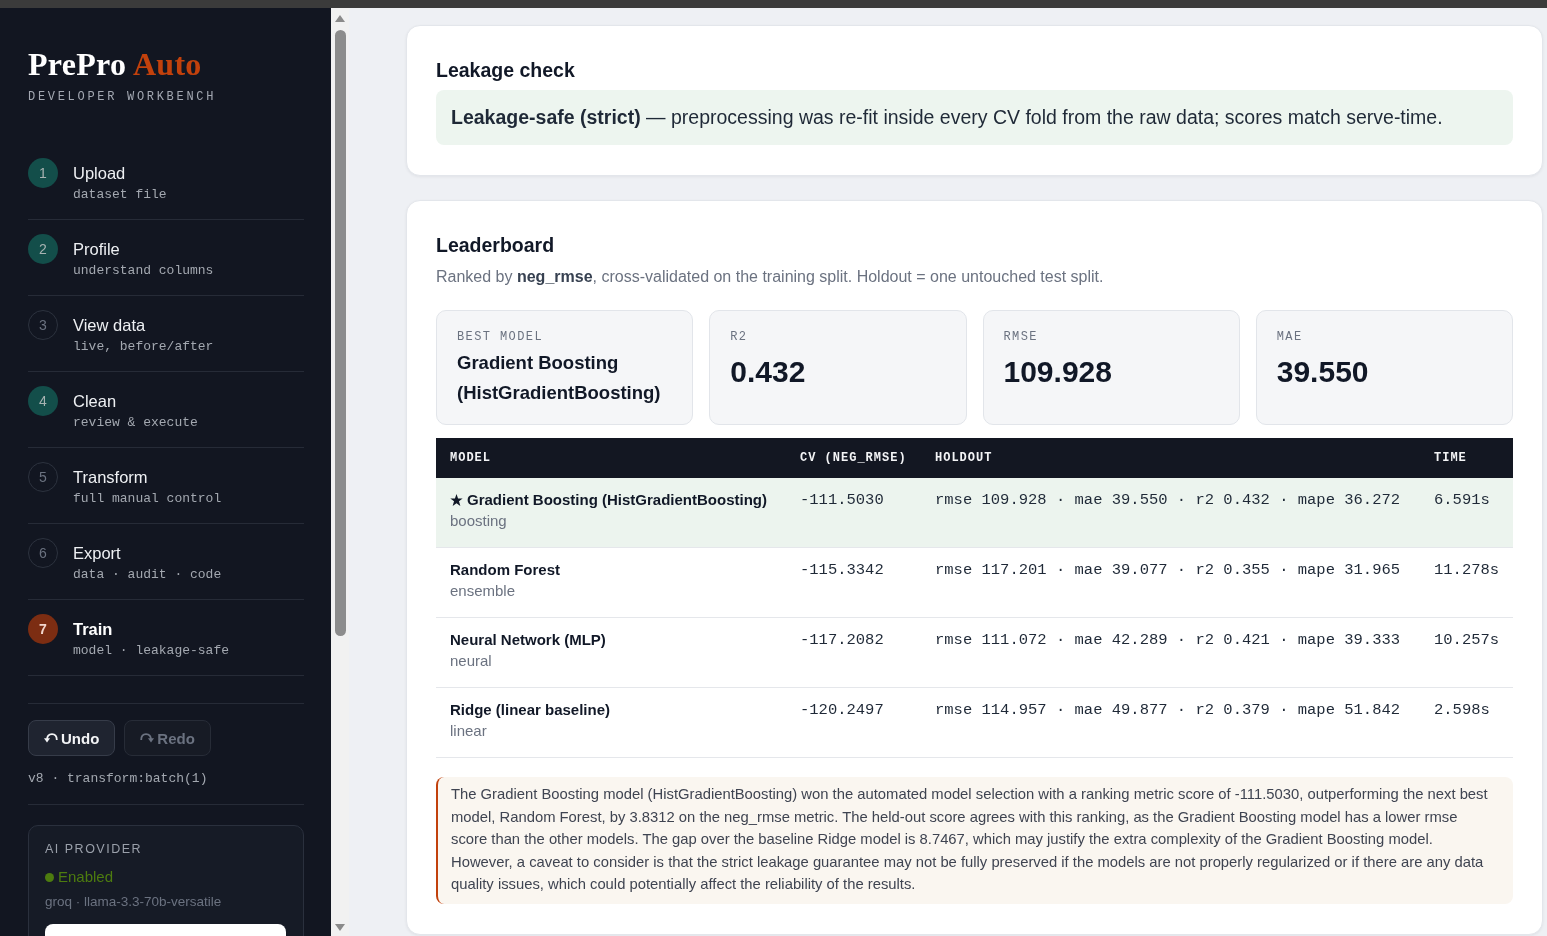  I want to click on sidebar-step: 5 Transform full manual control, so click(166, 486).